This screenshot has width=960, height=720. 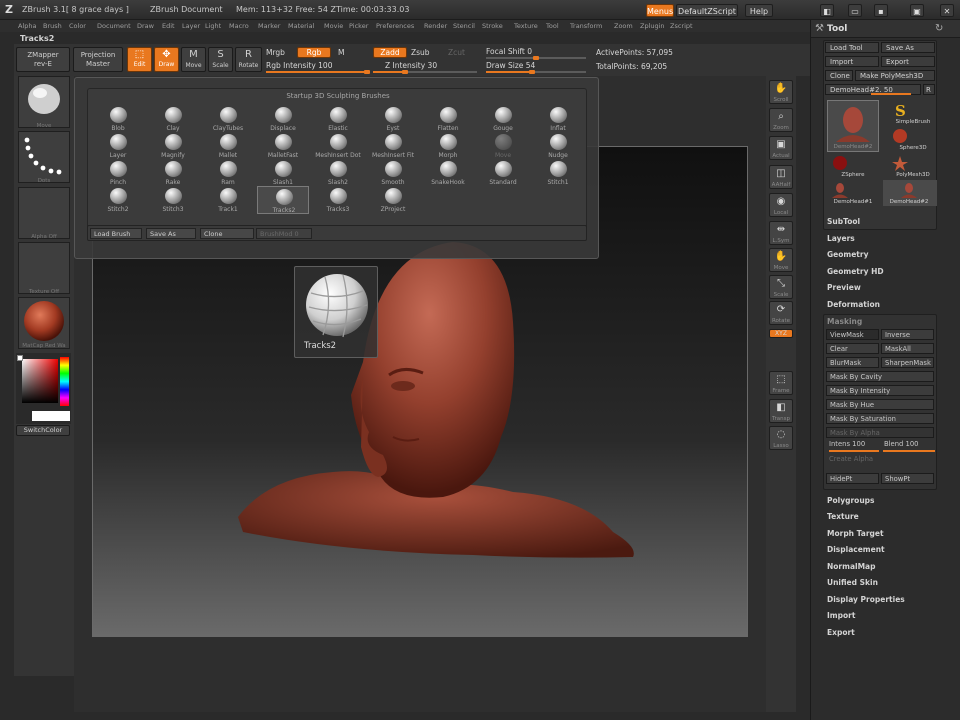 I want to click on color-picker, so click(x=43, y=388).